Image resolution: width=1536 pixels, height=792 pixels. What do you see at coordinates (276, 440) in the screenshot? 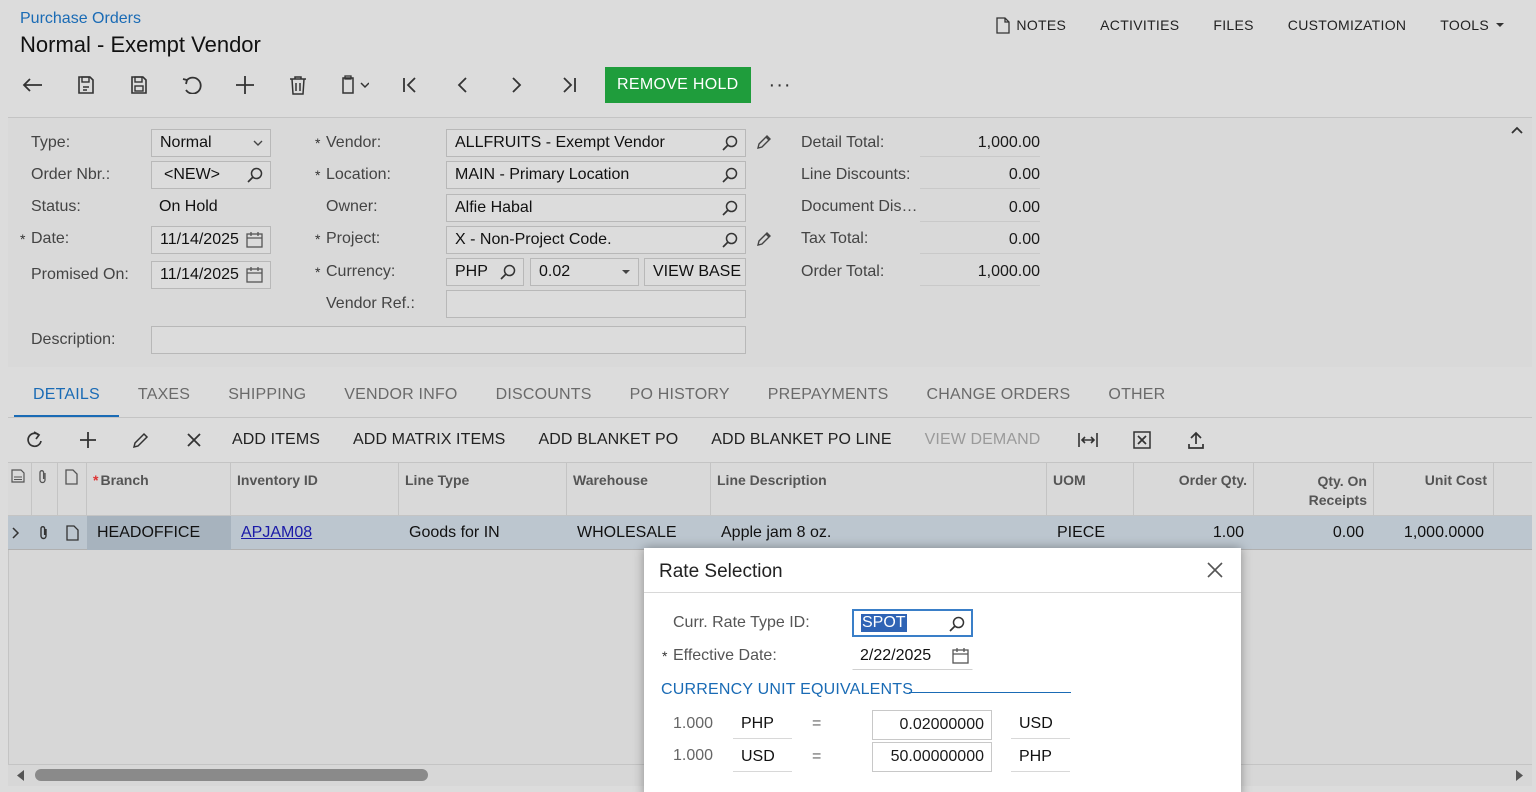
I see `add-items-button: ADD ITEMS` at bounding box center [276, 440].